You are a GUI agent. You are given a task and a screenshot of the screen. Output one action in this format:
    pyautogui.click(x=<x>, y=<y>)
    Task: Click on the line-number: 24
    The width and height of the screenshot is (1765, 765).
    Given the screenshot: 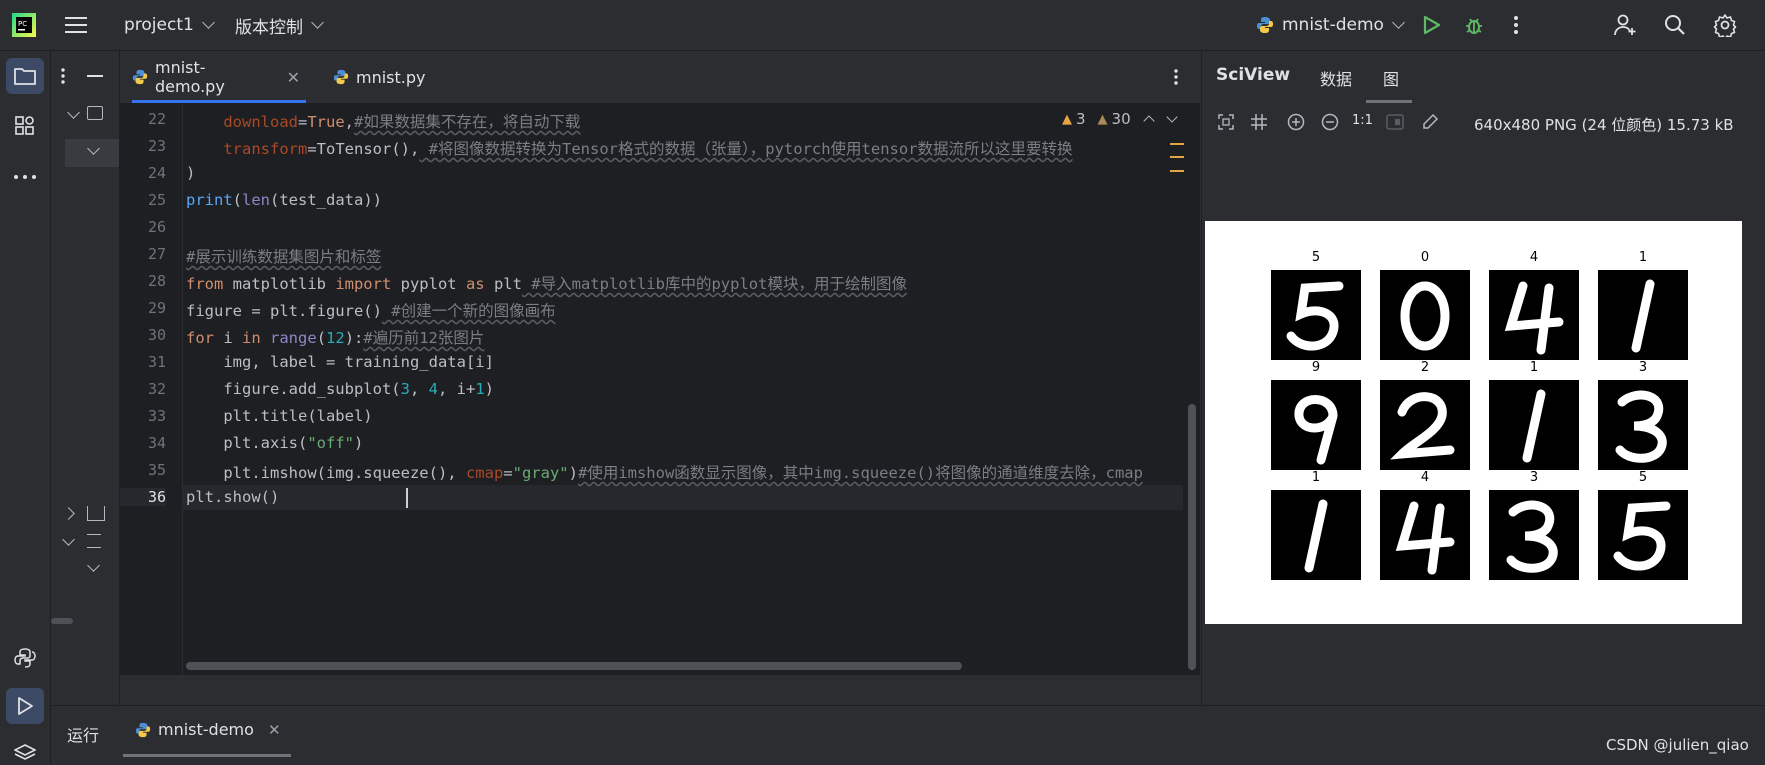 What is the action you would take?
    pyautogui.click(x=156, y=173)
    